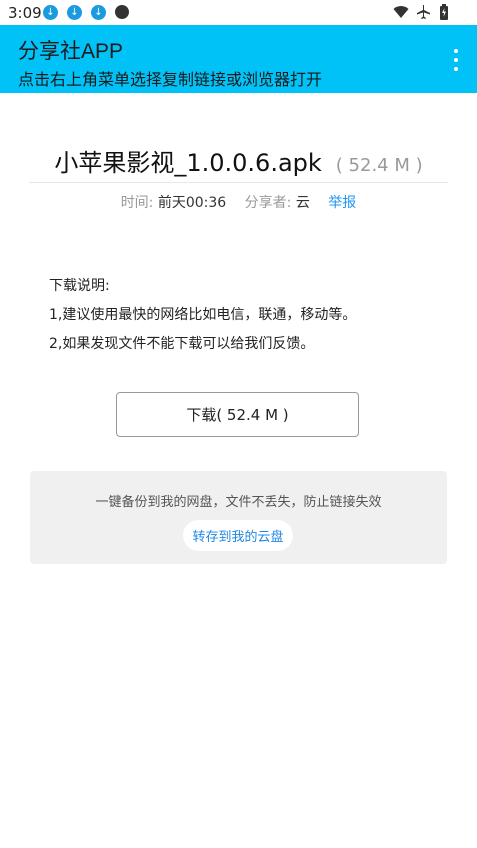 Image resolution: width=477 pixels, height=848 pixels. I want to click on app-subtitle: 点击右上角菜单选择复制链接或浏览器打开, so click(170, 79).